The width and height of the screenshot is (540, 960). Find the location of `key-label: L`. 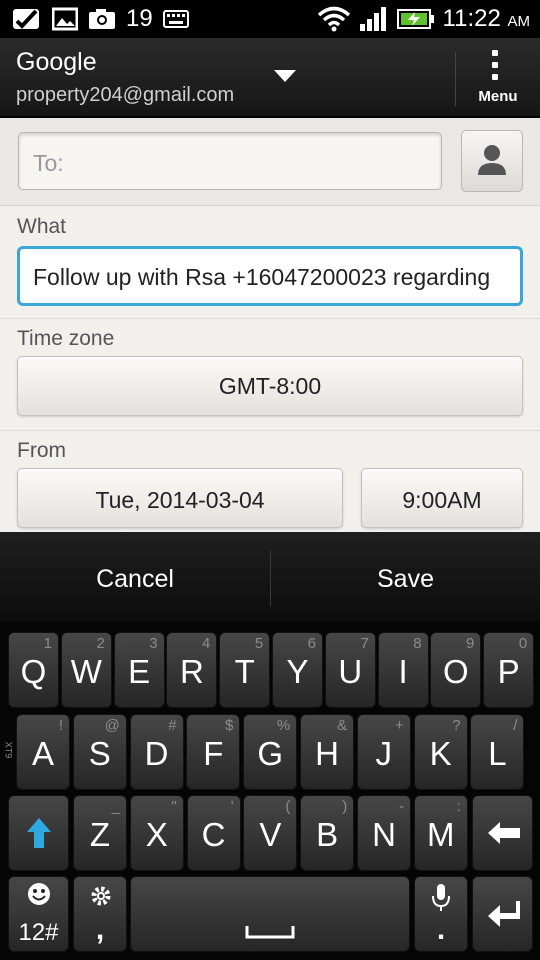

key-label: L is located at coordinates (497, 753).